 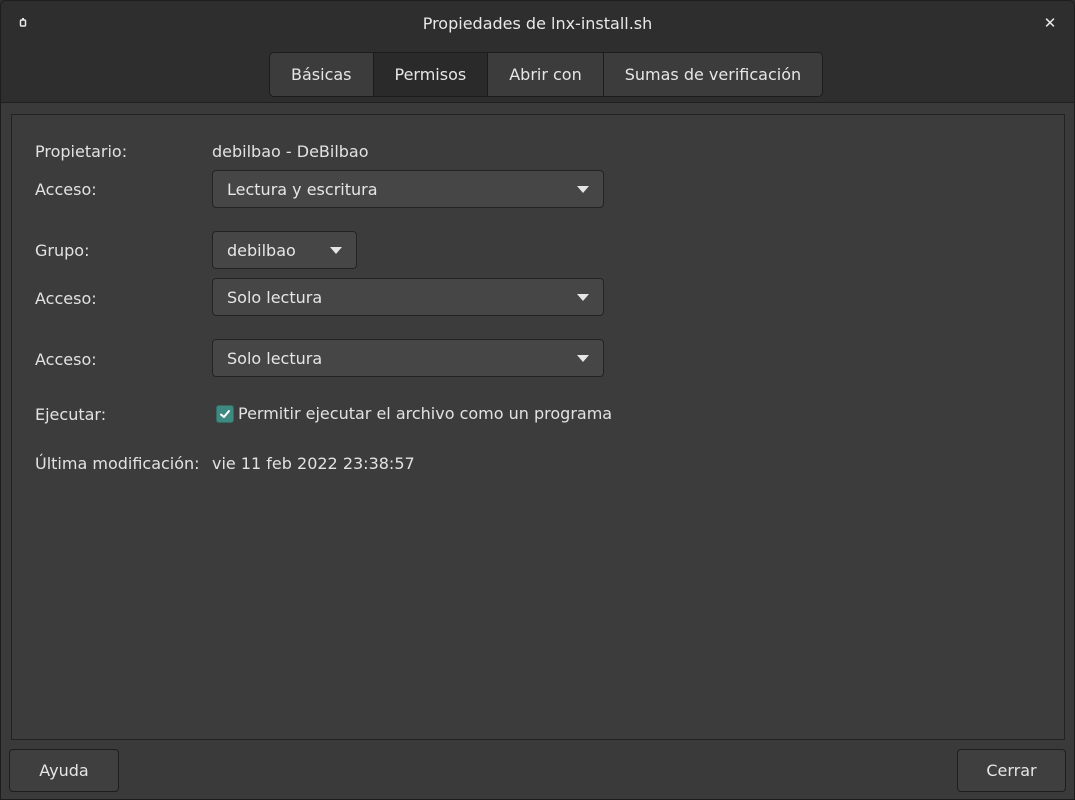 What do you see at coordinates (261, 250) in the screenshot?
I see `group-value: debilbao` at bounding box center [261, 250].